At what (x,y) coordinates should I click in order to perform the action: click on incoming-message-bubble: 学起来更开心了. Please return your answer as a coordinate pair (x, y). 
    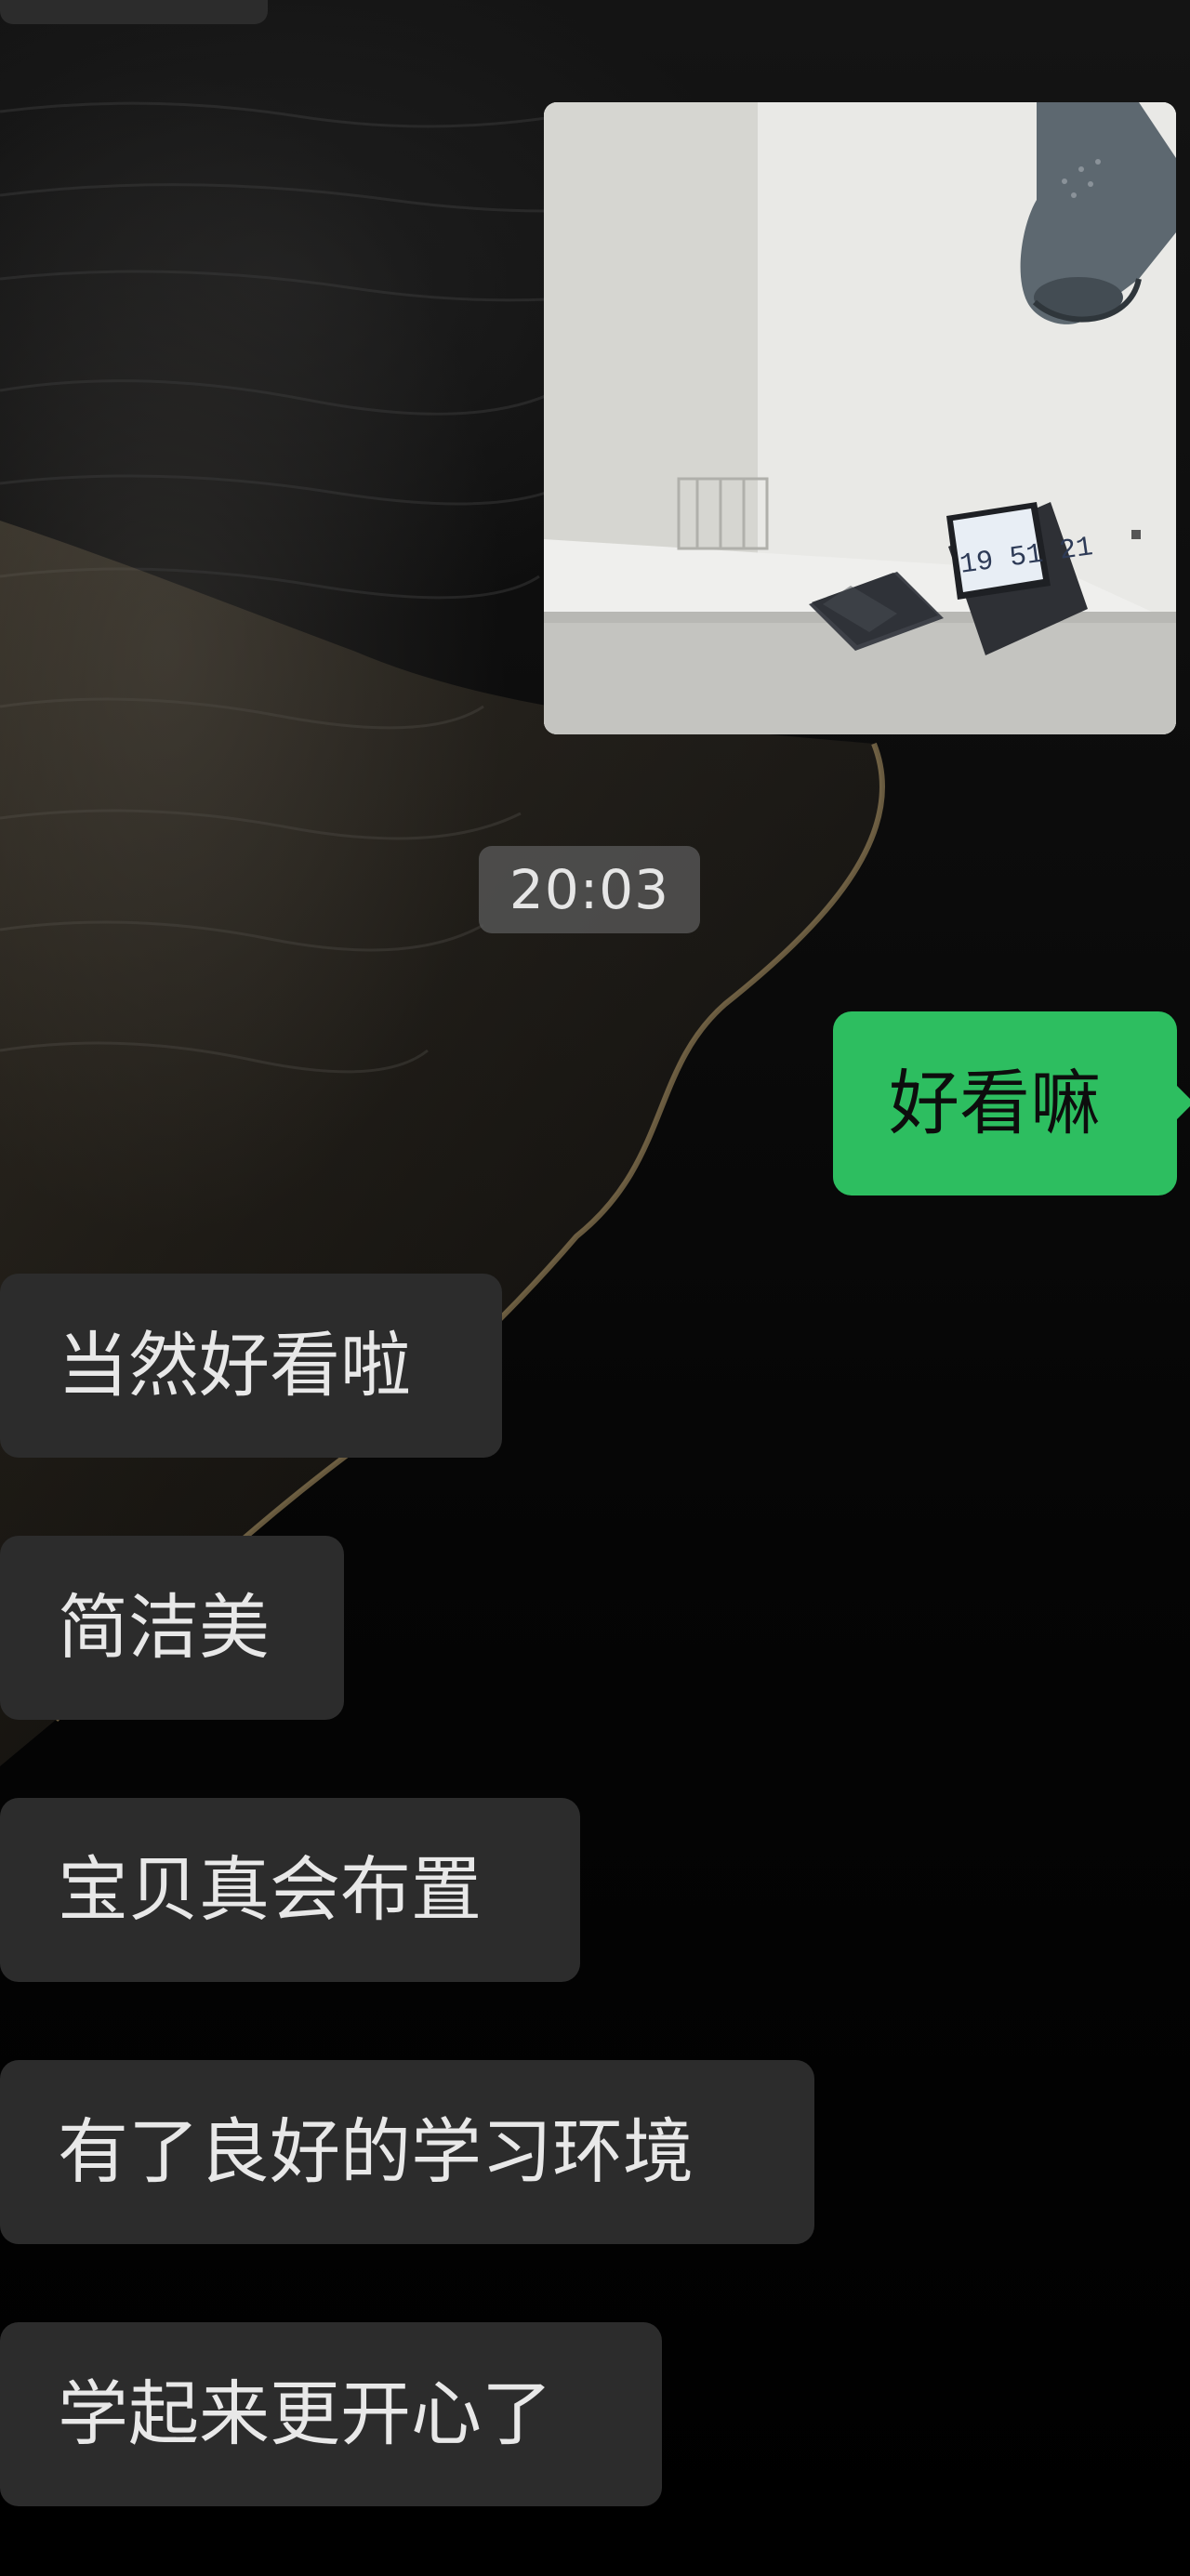
    Looking at the image, I should click on (331, 2414).